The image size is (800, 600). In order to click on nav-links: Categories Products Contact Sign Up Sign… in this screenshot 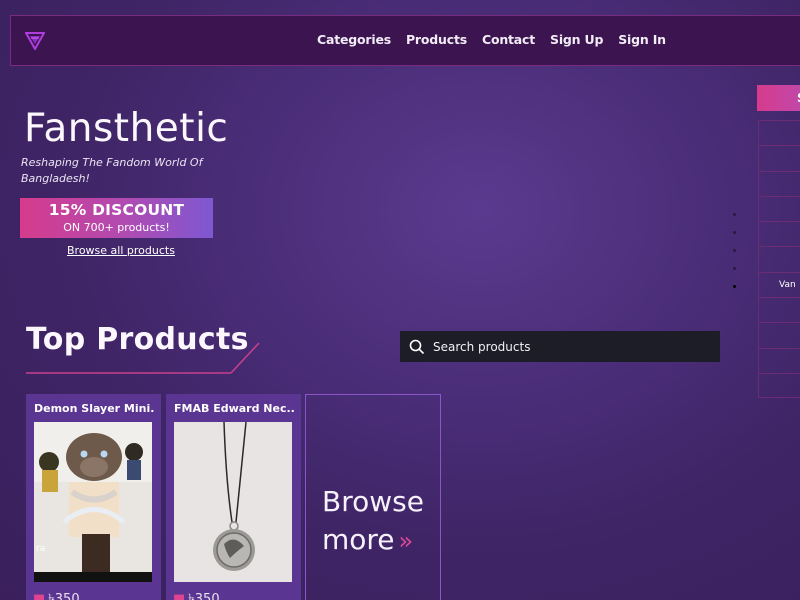, I will do `click(499, 39)`.